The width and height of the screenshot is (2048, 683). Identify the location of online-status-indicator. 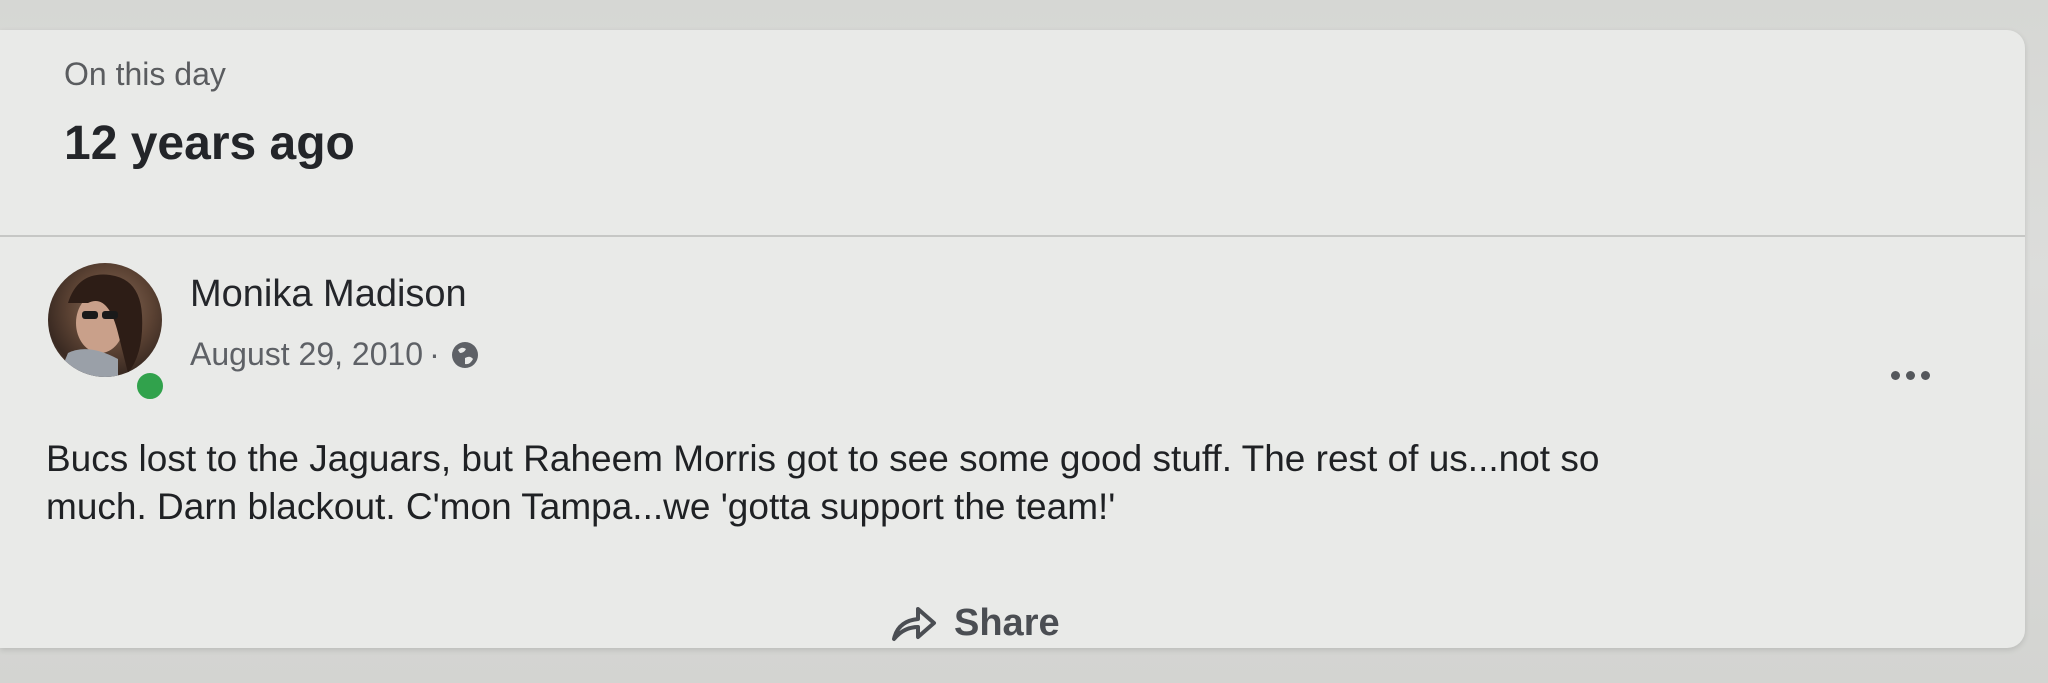
(150, 386).